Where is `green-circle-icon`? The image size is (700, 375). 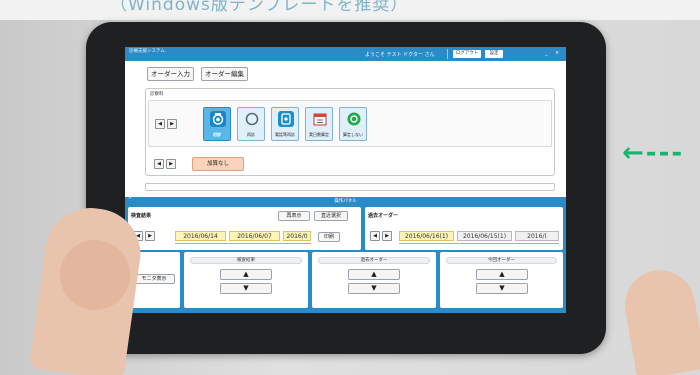 green-circle-icon is located at coordinates (354, 119).